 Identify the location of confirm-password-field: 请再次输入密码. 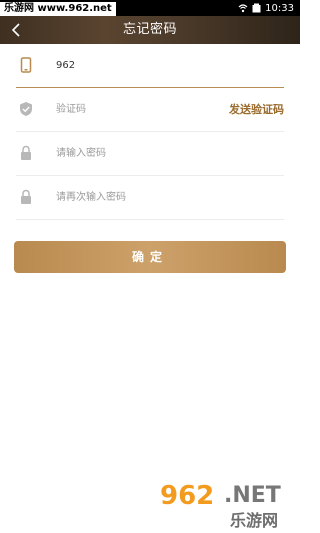
(150, 198).